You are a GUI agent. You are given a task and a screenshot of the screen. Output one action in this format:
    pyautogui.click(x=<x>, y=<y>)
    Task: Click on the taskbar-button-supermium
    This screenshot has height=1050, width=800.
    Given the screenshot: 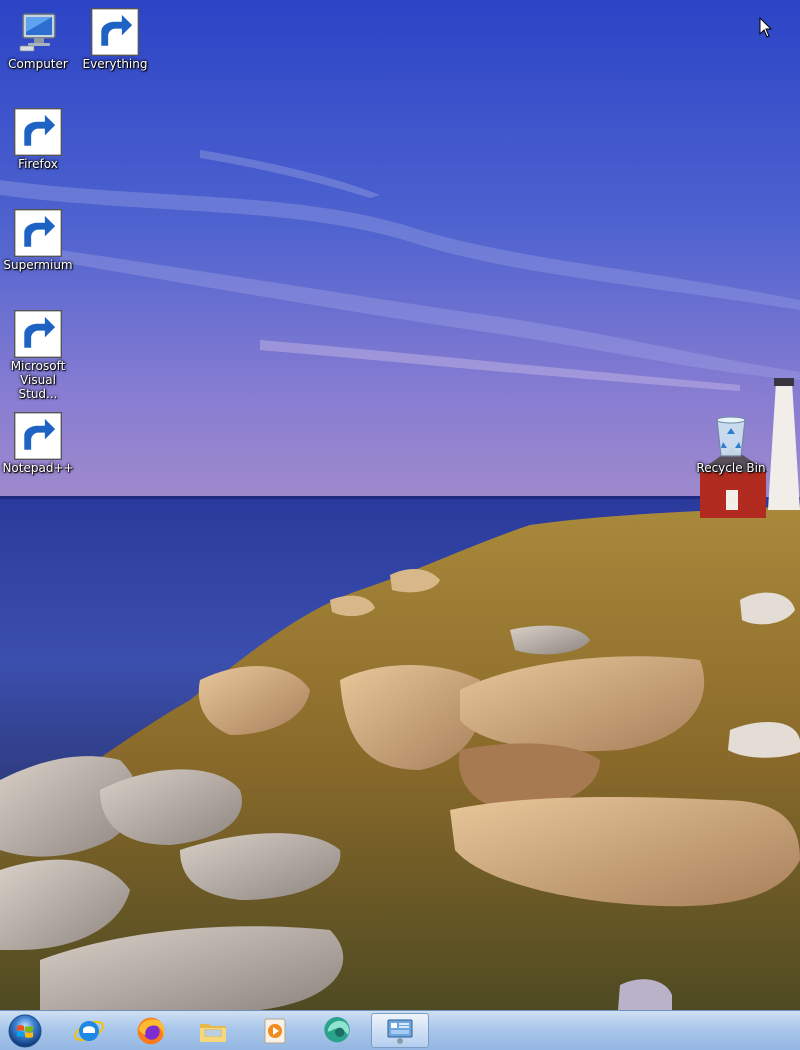 What is the action you would take?
    pyautogui.click(x=337, y=1030)
    